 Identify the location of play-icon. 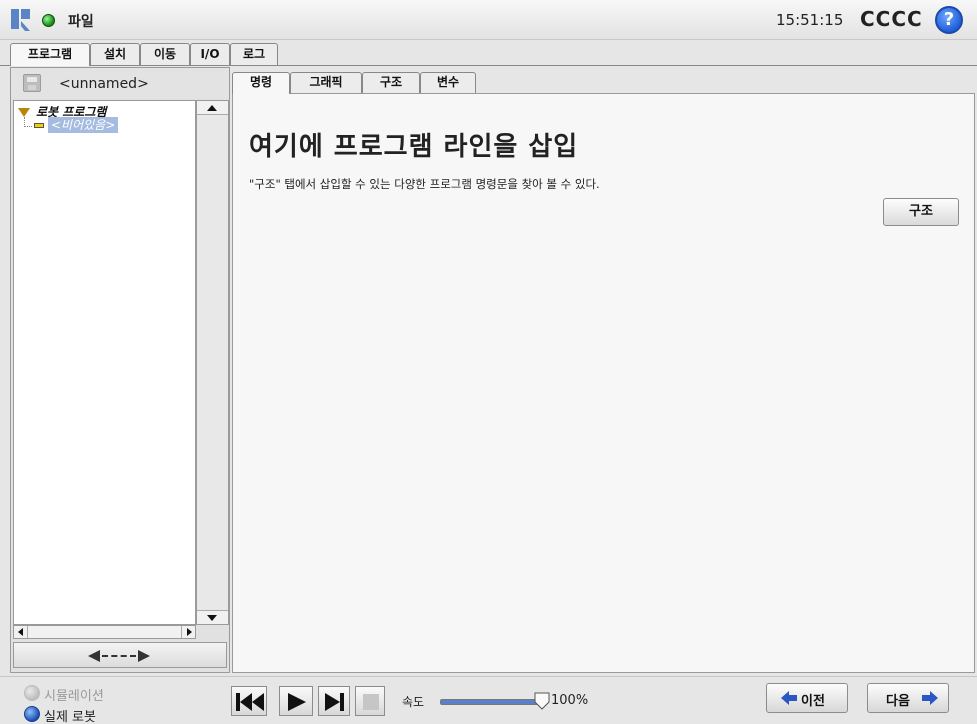
(297, 702).